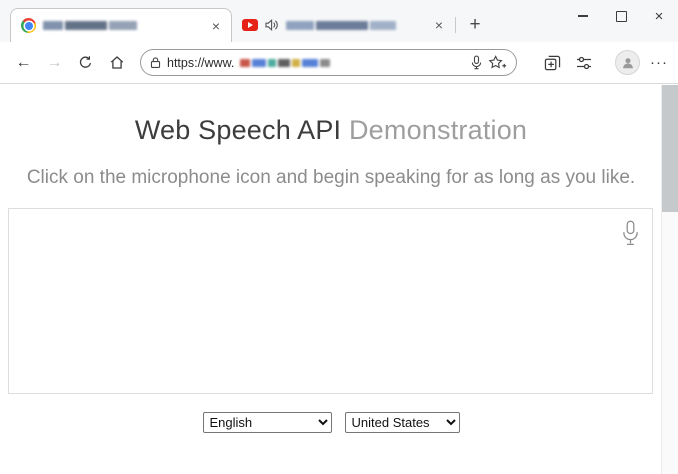 The height and width of the screenshot is (474, 678). What do you see at coordinates (476, 62) in the screenshot?
I see `microphone-permission-icon` at bounding box center [476, 62].